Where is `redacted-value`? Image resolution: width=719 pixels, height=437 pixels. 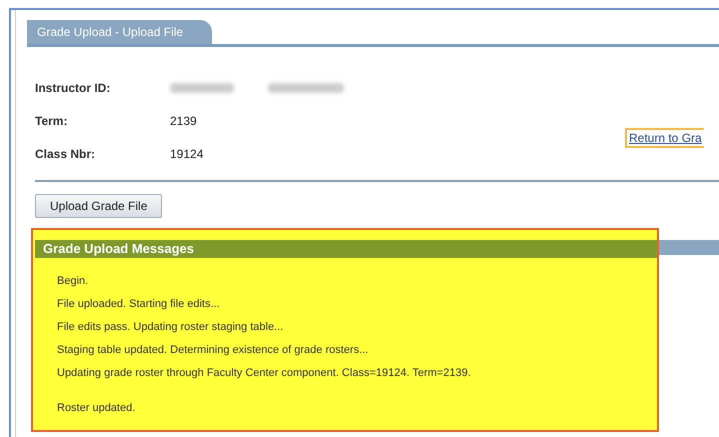 redacted-value is located at coordinates (202, 87).